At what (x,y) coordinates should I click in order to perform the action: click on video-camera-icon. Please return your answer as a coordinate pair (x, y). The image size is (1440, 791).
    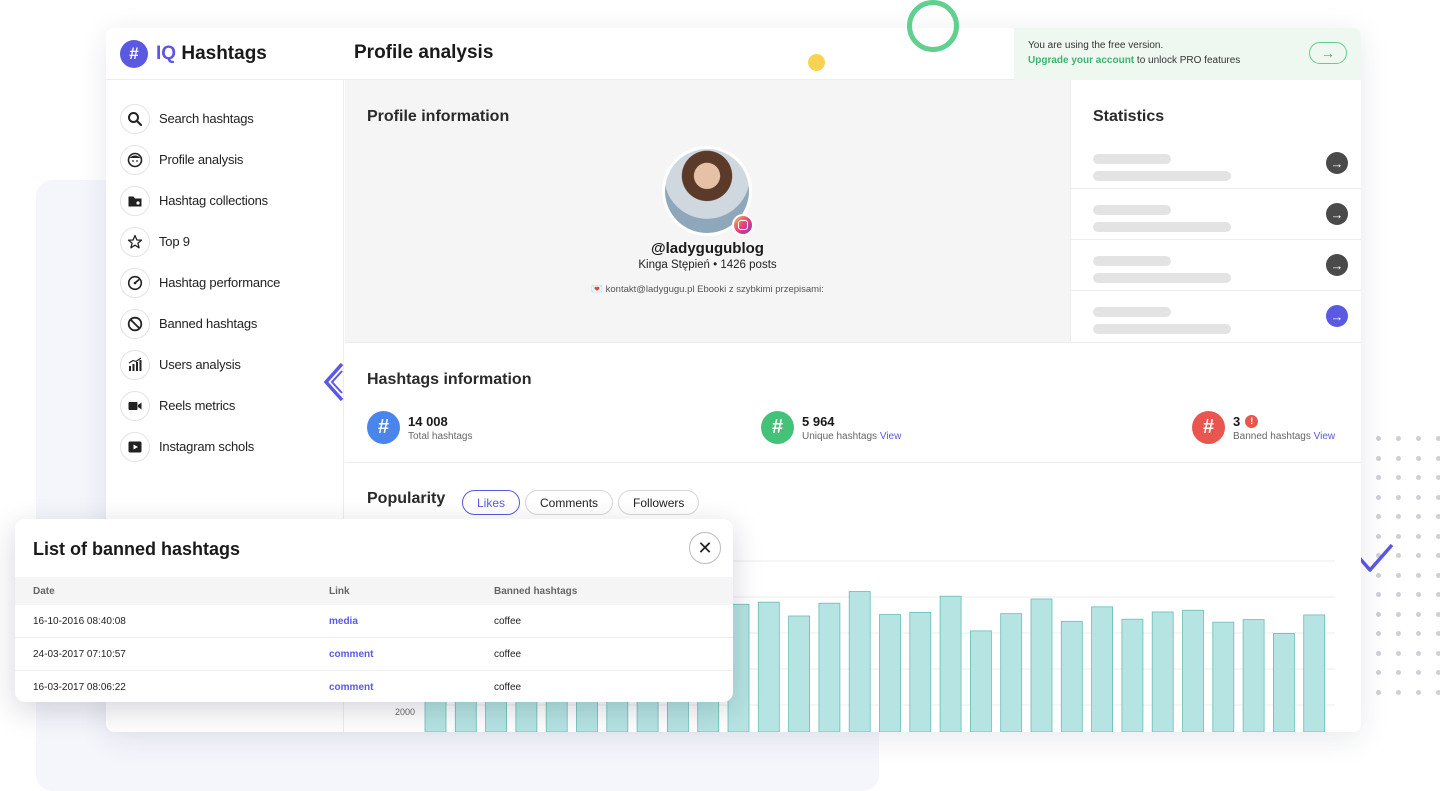
    Looking at the image, I should click on (135, 405).